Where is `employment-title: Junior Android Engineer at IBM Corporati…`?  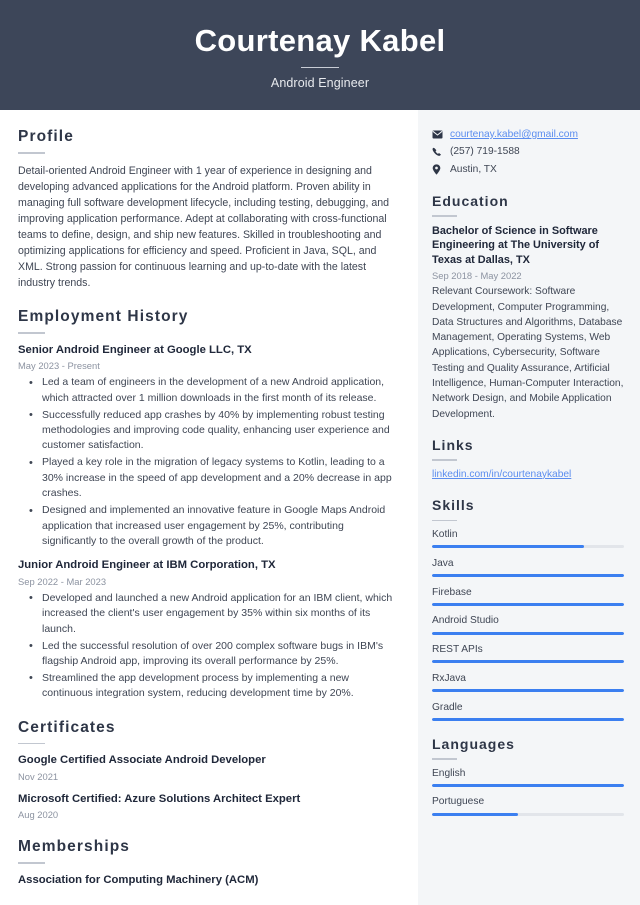
employment-title: Junior Android Engineer at IBM Corporati… is located at coordinates (147, 565).